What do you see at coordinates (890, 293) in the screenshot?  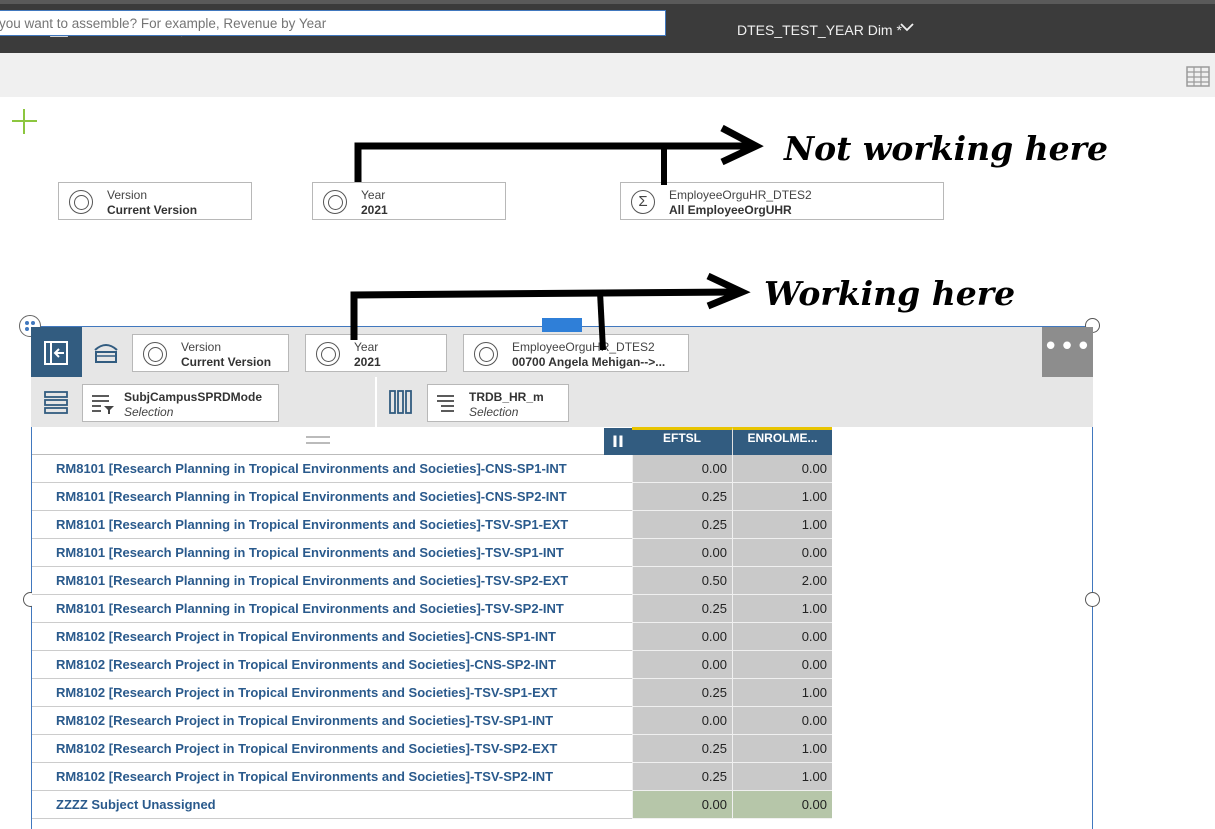 I see `annotation-working: Working here` at bounding box center [890, 293].